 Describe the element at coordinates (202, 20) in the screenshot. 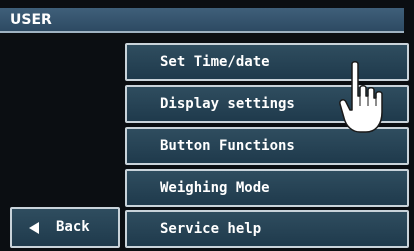

I see `title-bar: USER` at that location.